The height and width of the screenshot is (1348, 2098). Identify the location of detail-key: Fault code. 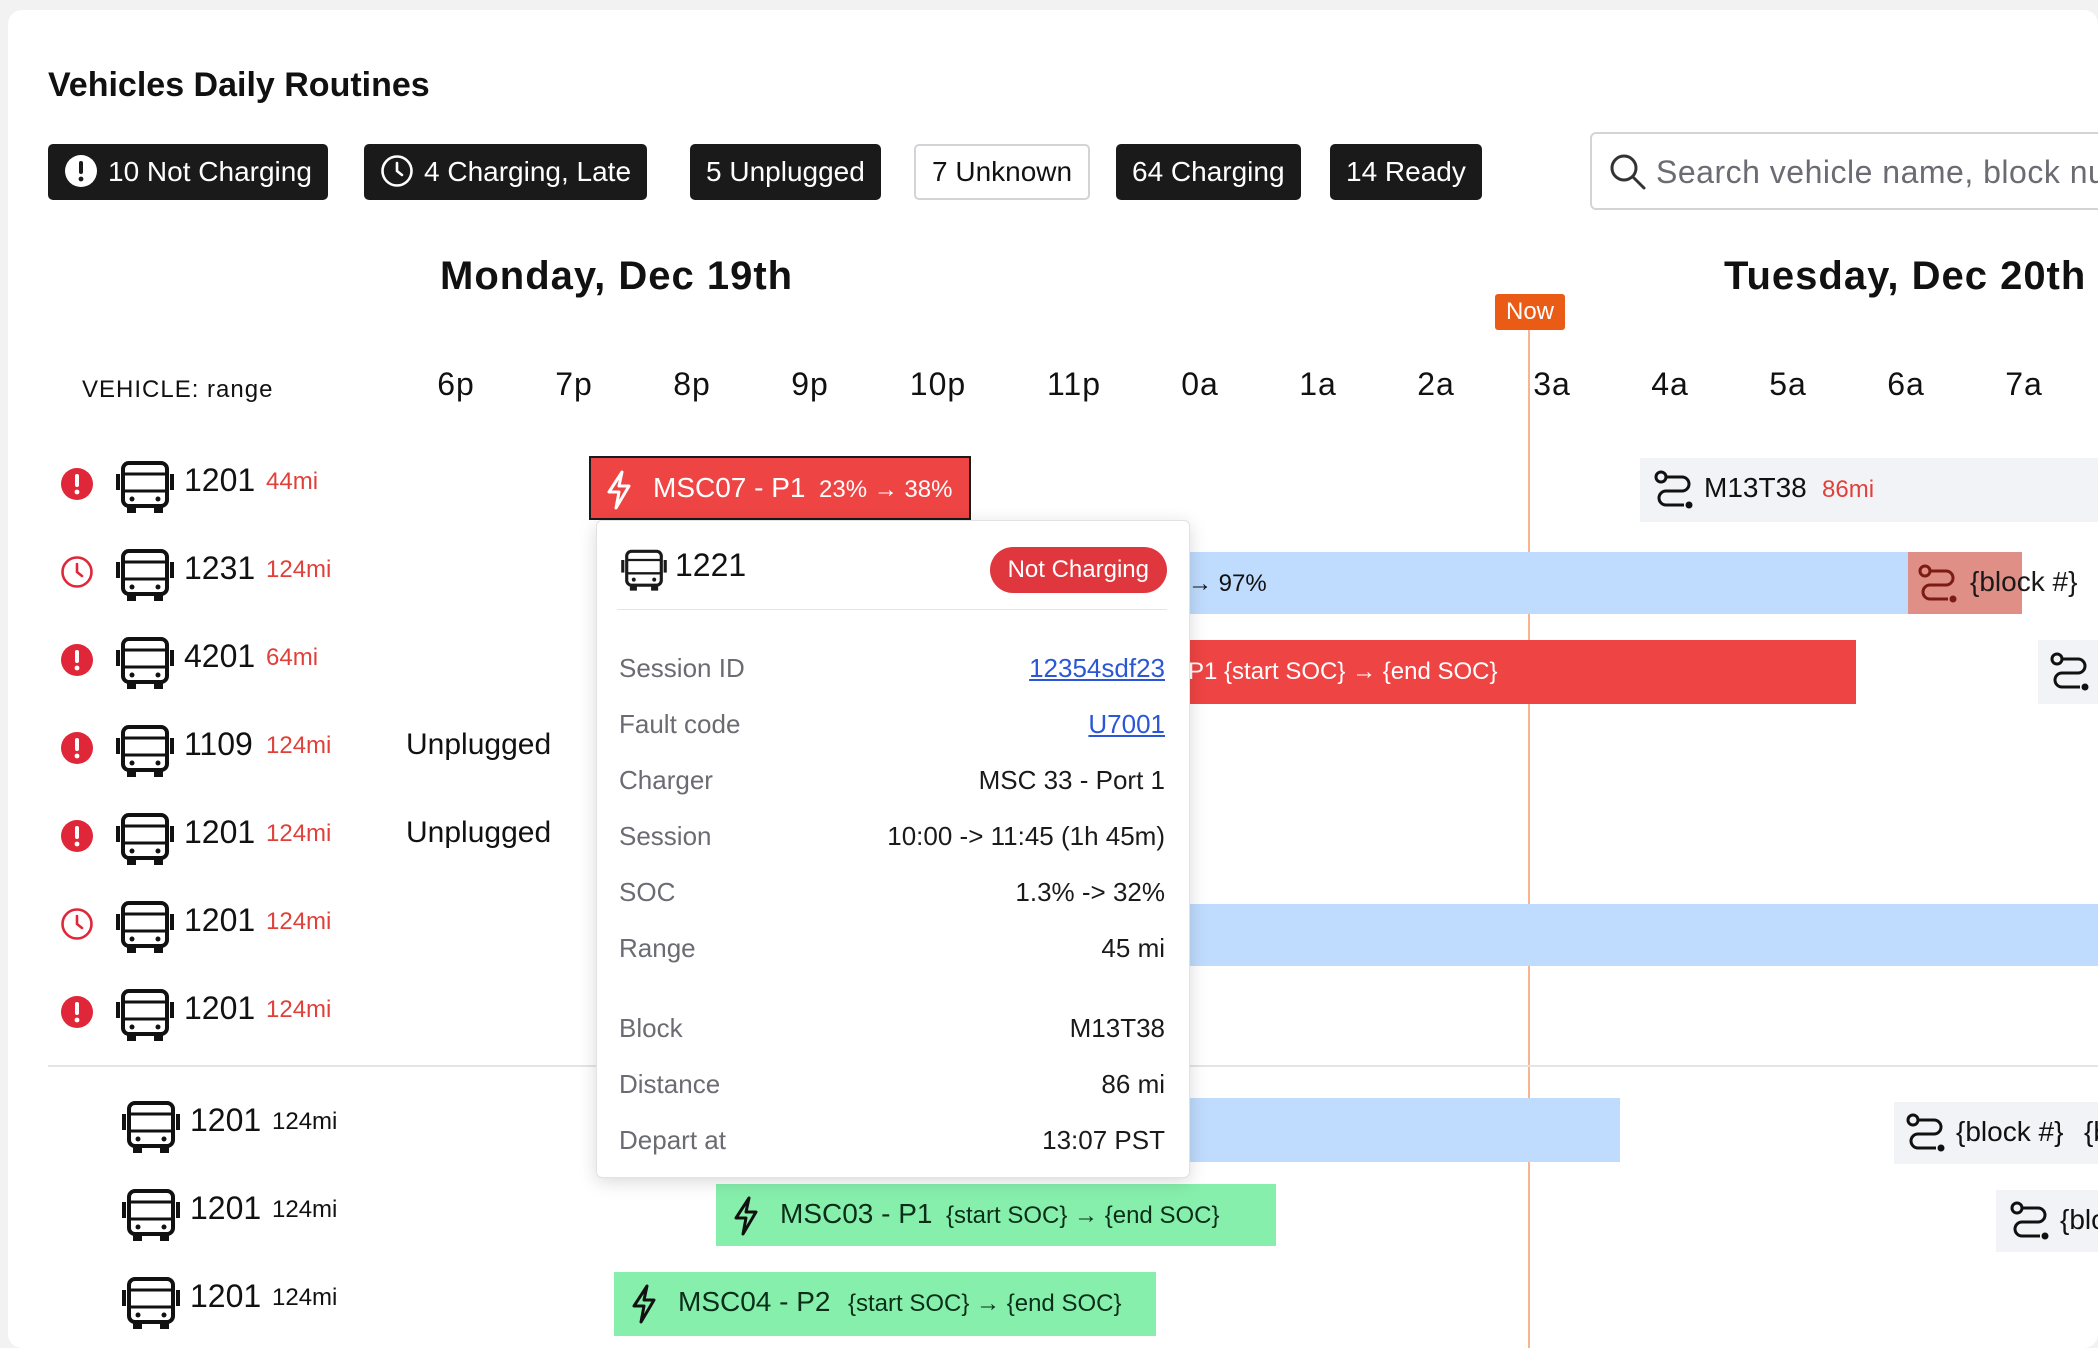
(680, 724).